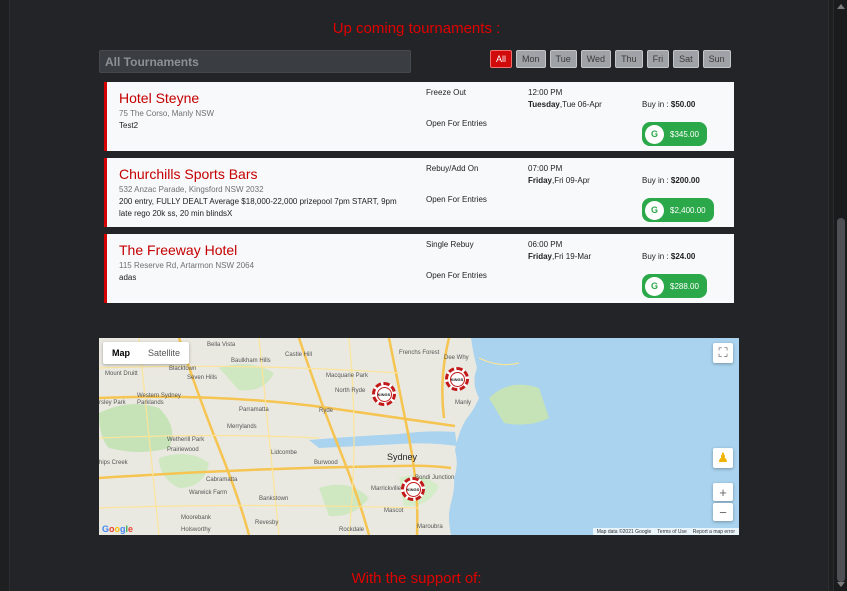 The height and width of the screenshot is (591, 847). What do you see at coordinates (446, 92) in the screenshot?
I see `tournament-type: Freeze Out` at bounding box center [446, 92].